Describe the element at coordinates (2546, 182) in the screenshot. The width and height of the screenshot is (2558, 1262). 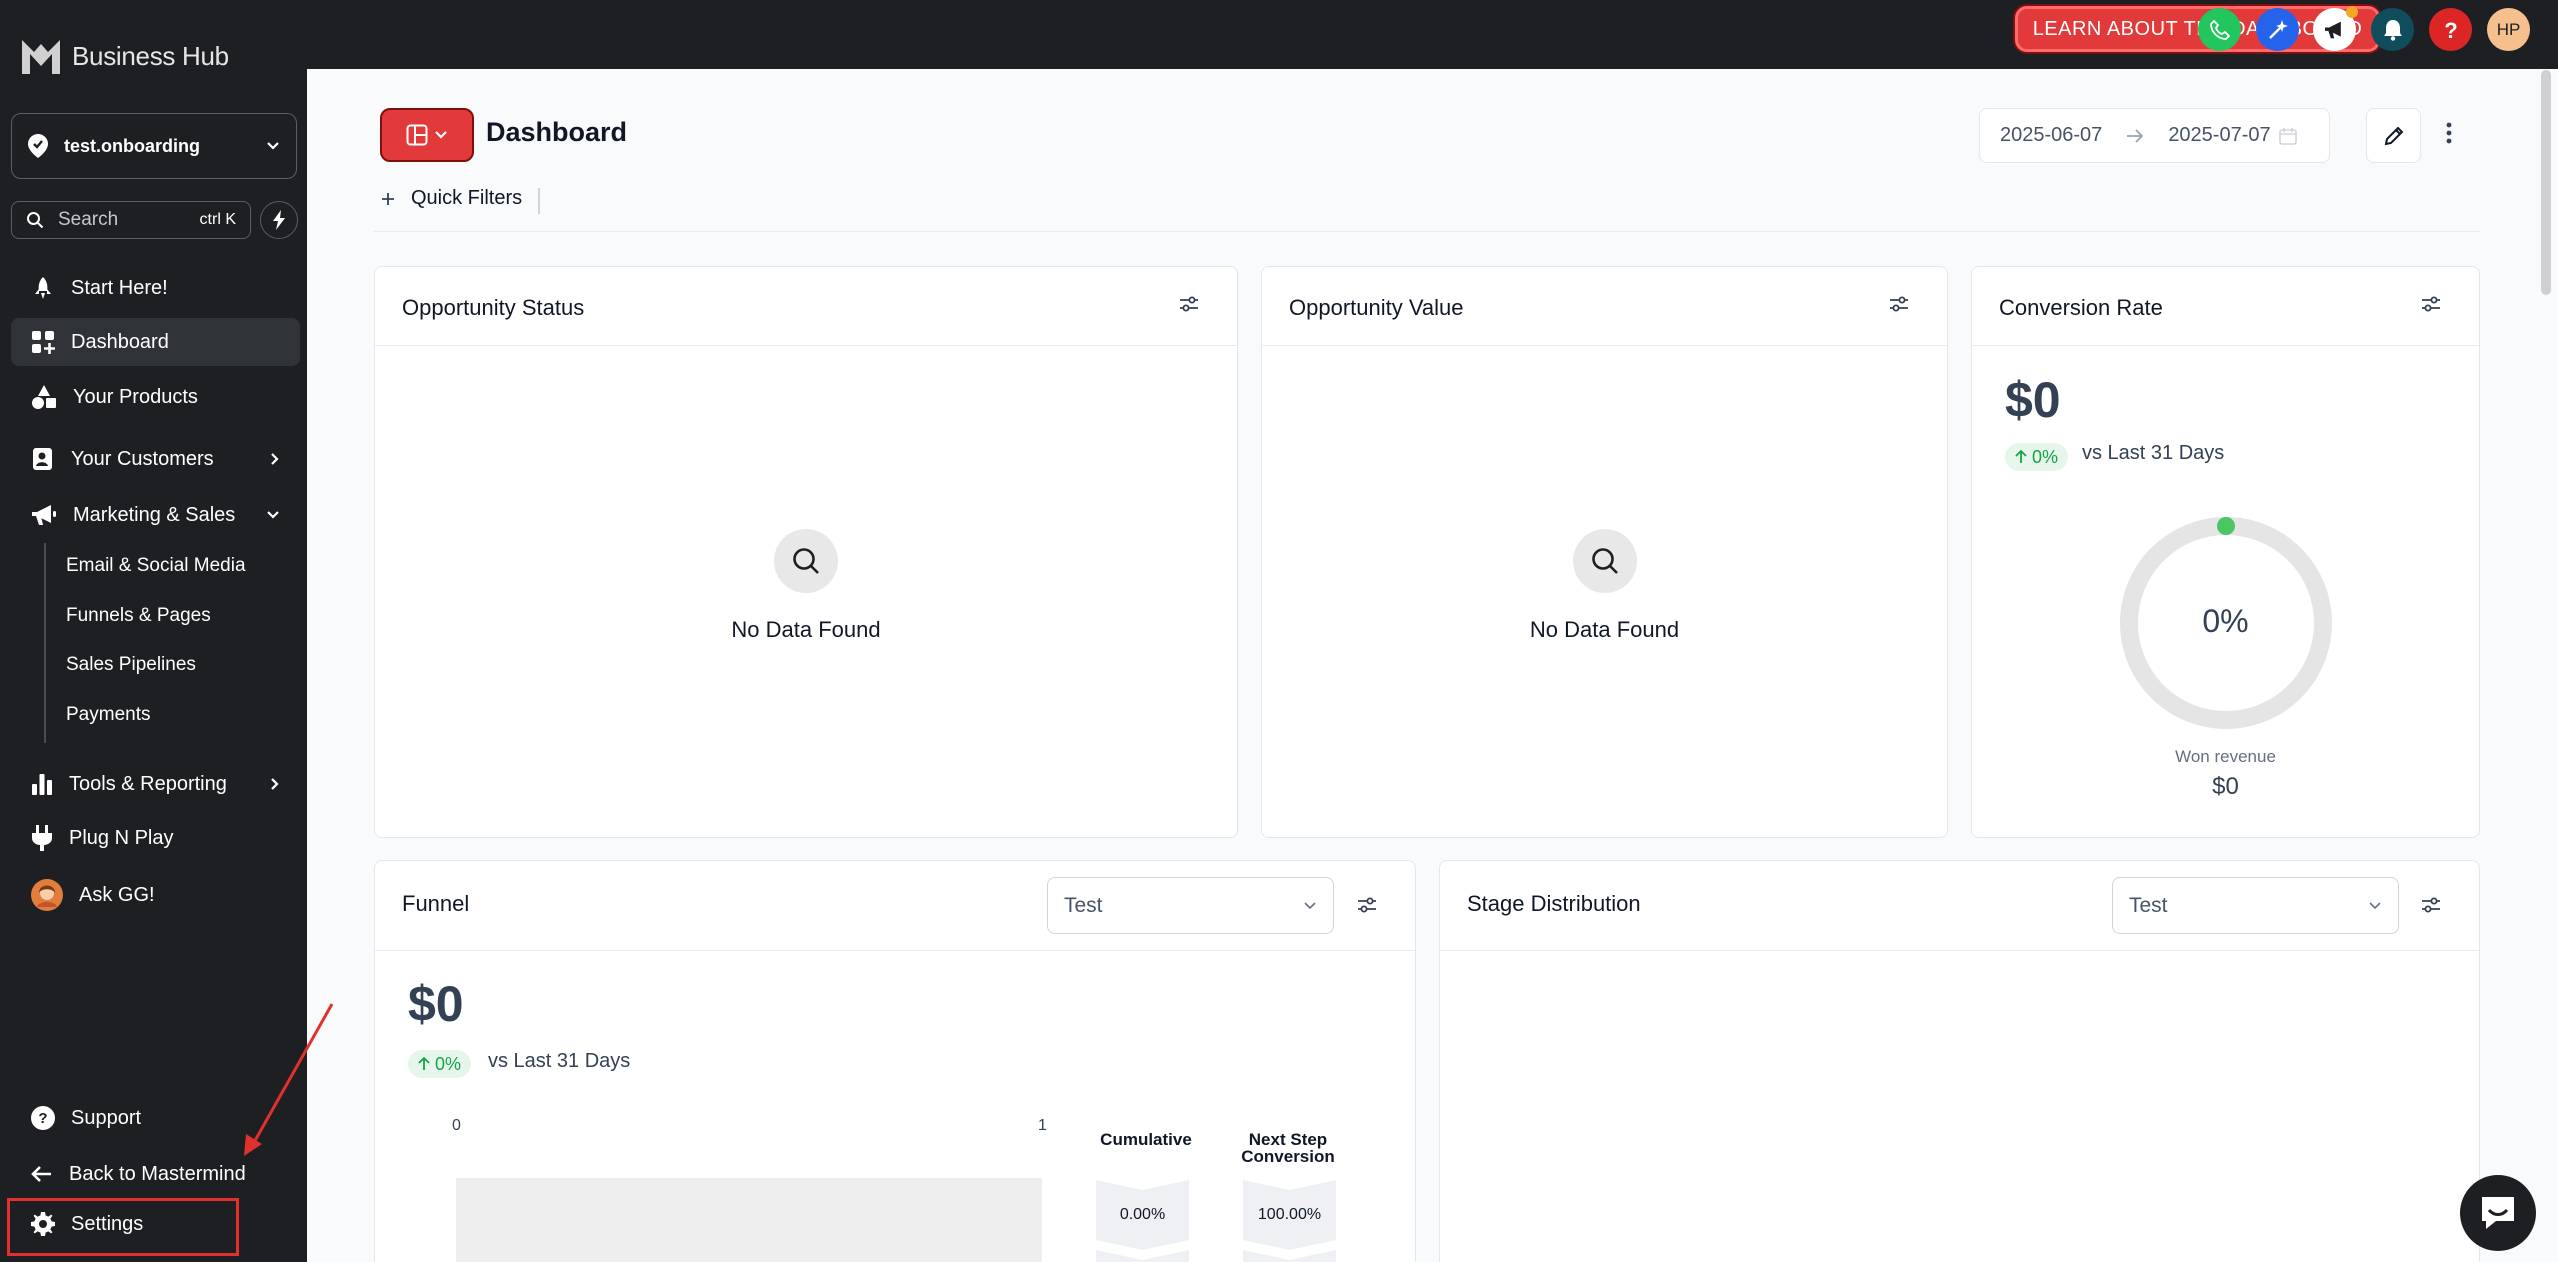
I see `page-scrollbar` at that location.